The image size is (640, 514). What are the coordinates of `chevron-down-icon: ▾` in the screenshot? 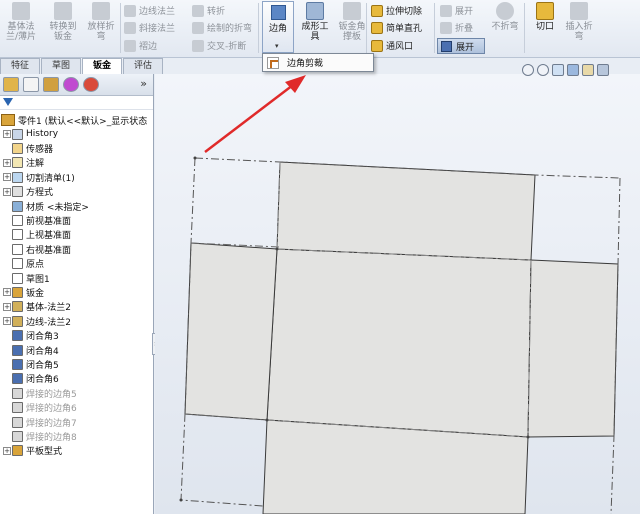 It's located at (277, 46).